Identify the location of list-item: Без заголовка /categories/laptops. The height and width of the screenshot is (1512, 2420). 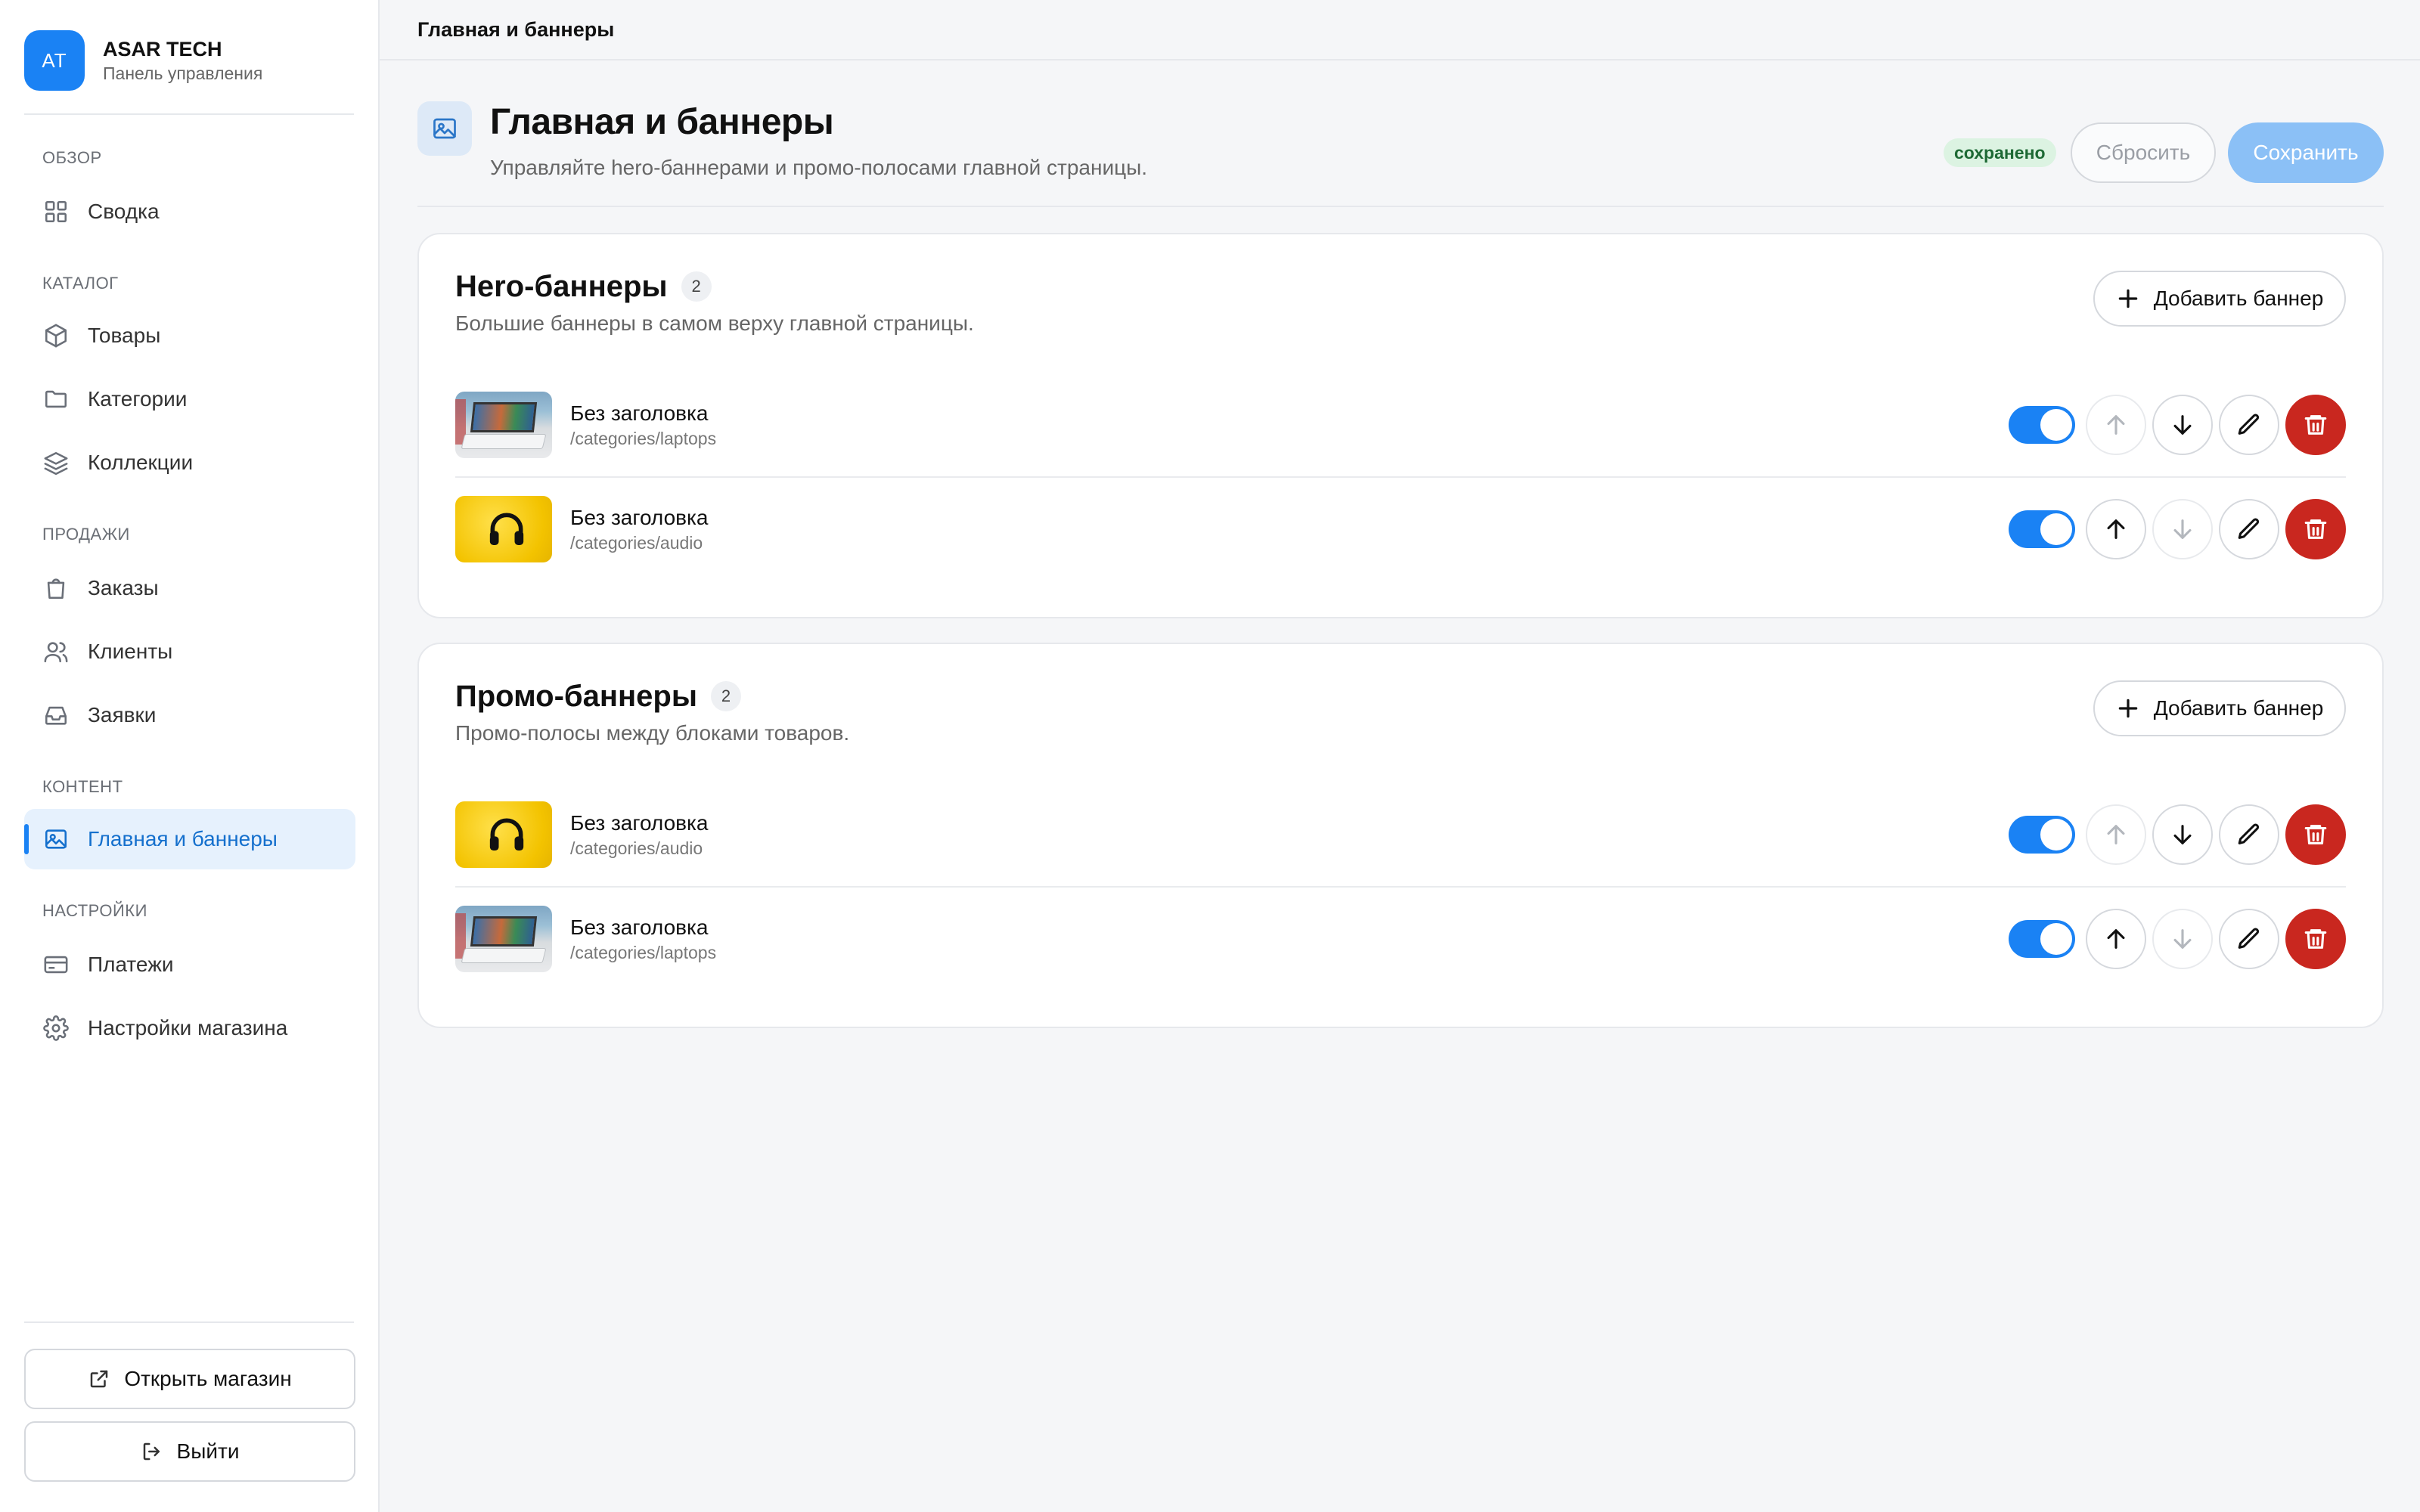
(1400, 424).